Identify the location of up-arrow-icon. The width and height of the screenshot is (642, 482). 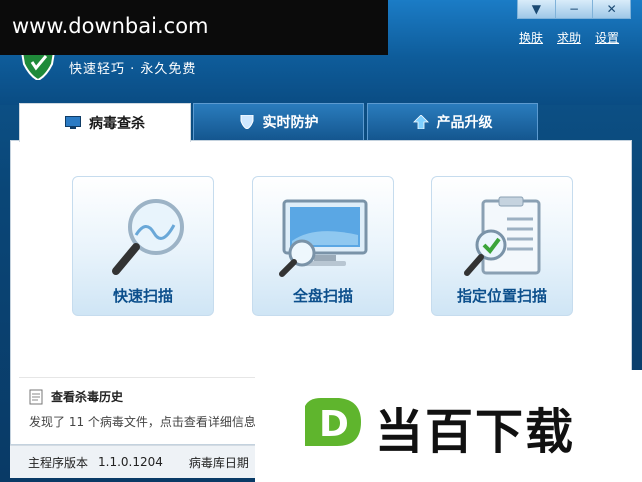
(420, 122).